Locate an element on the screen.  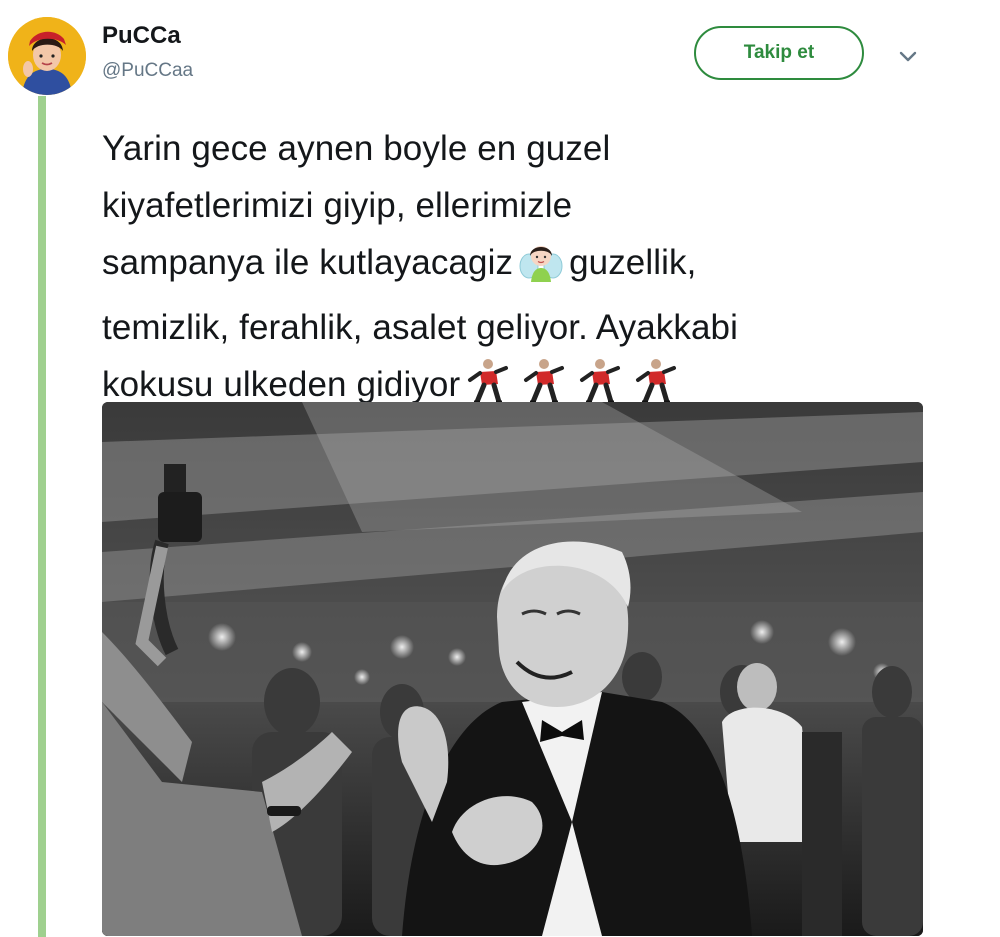
thread-line is located at coordinates (42, 516).